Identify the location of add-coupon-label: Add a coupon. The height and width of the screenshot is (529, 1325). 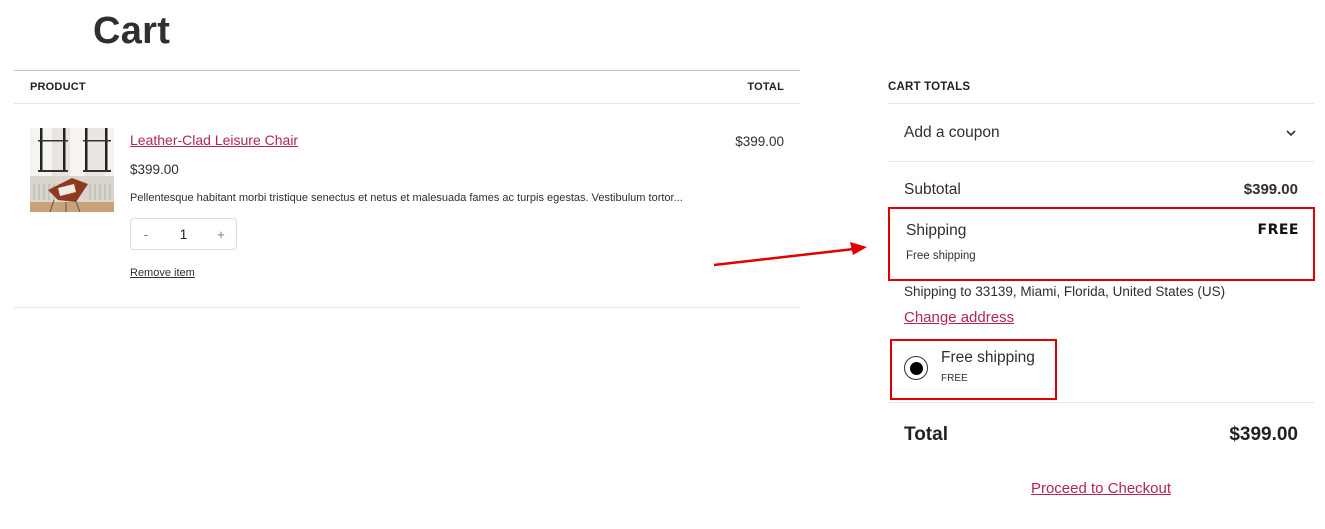
(952, 132).